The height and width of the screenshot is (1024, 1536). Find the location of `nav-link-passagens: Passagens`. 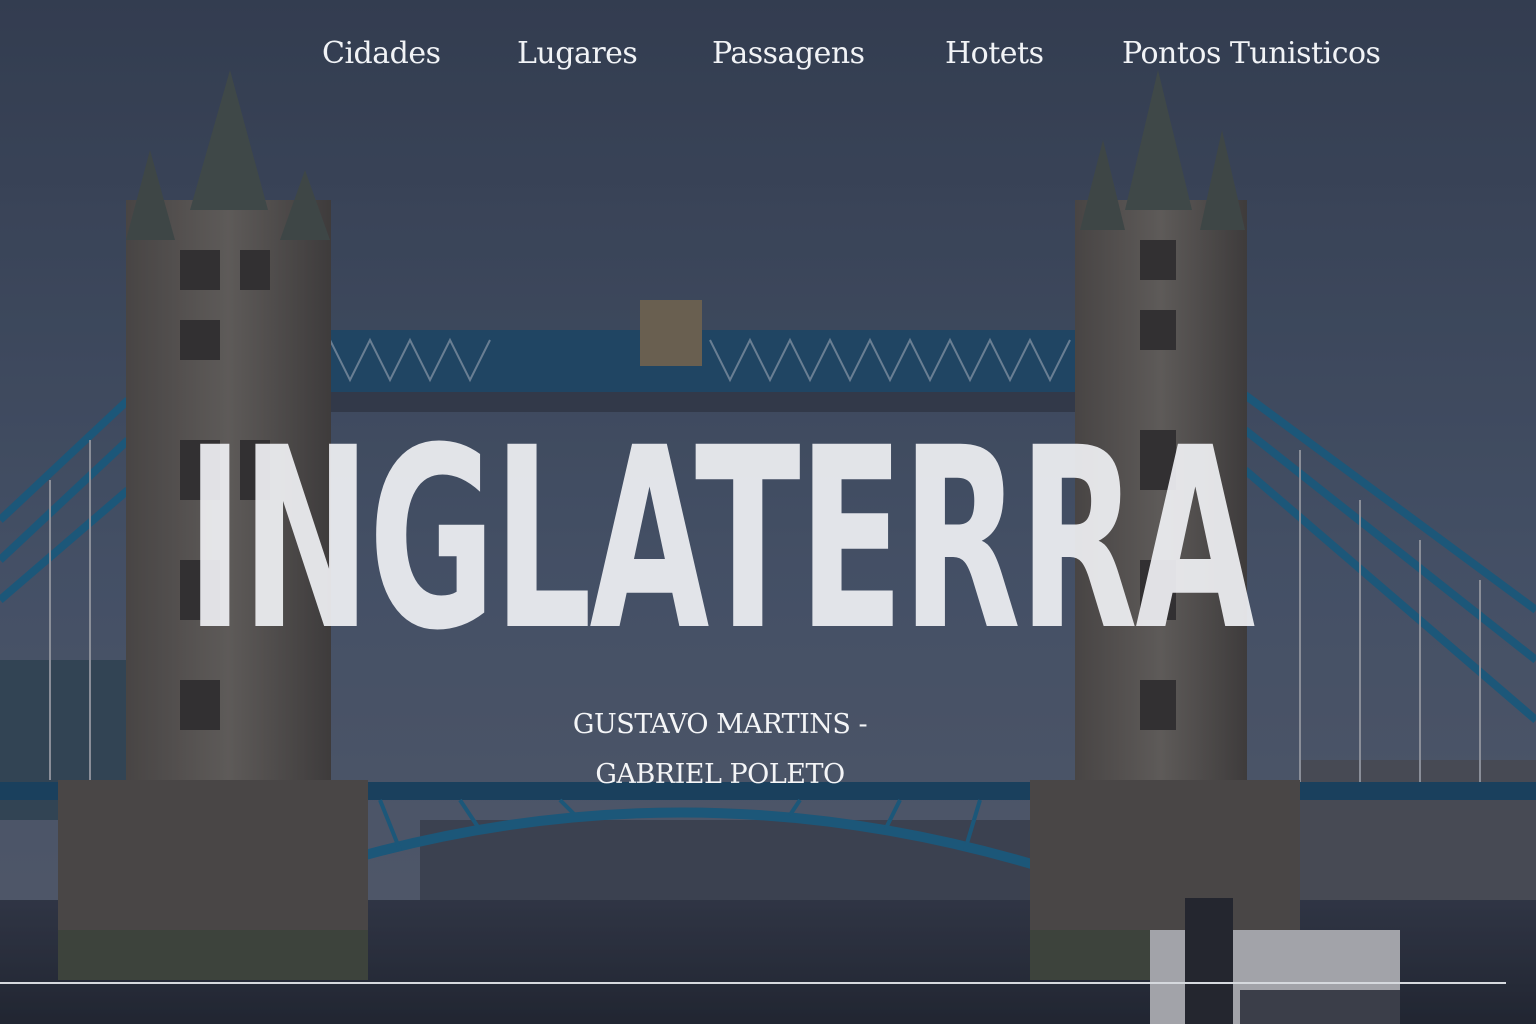

nav-link-passagens: Passagens is located at coordinates (788, 54).